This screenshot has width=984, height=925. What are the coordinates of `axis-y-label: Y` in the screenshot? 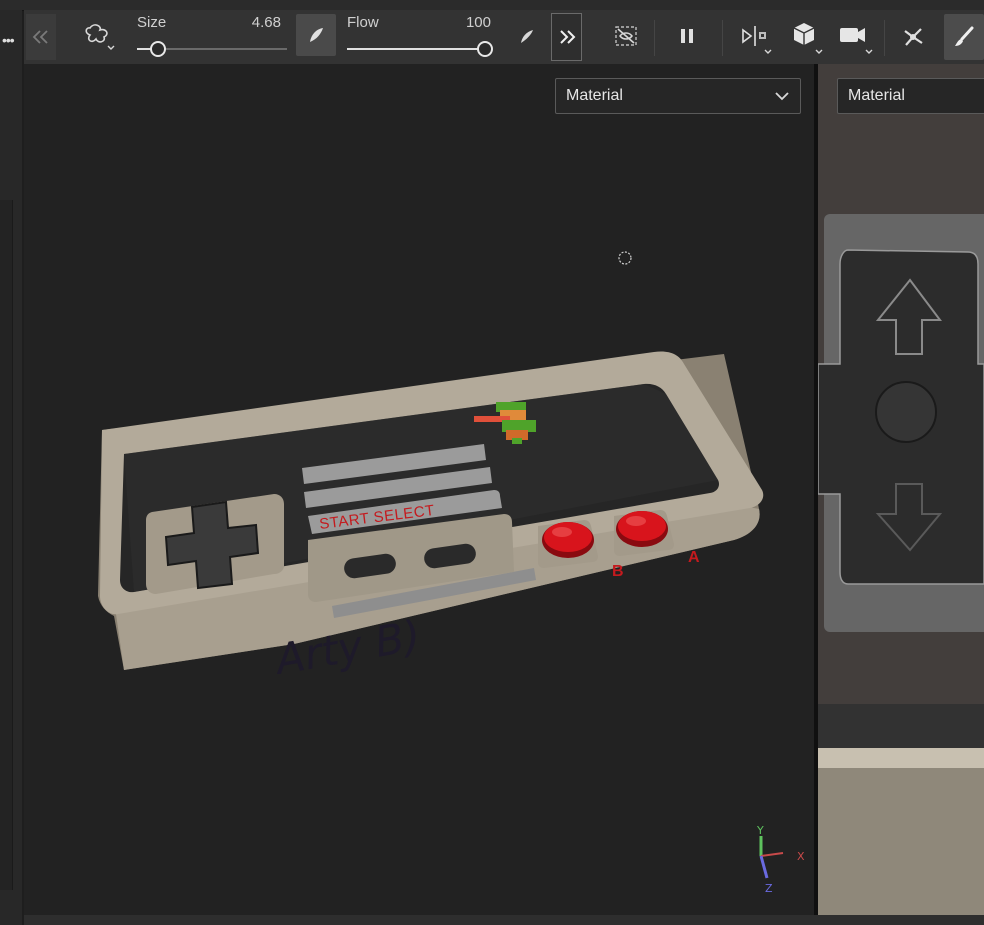 It's located at (760, 831).